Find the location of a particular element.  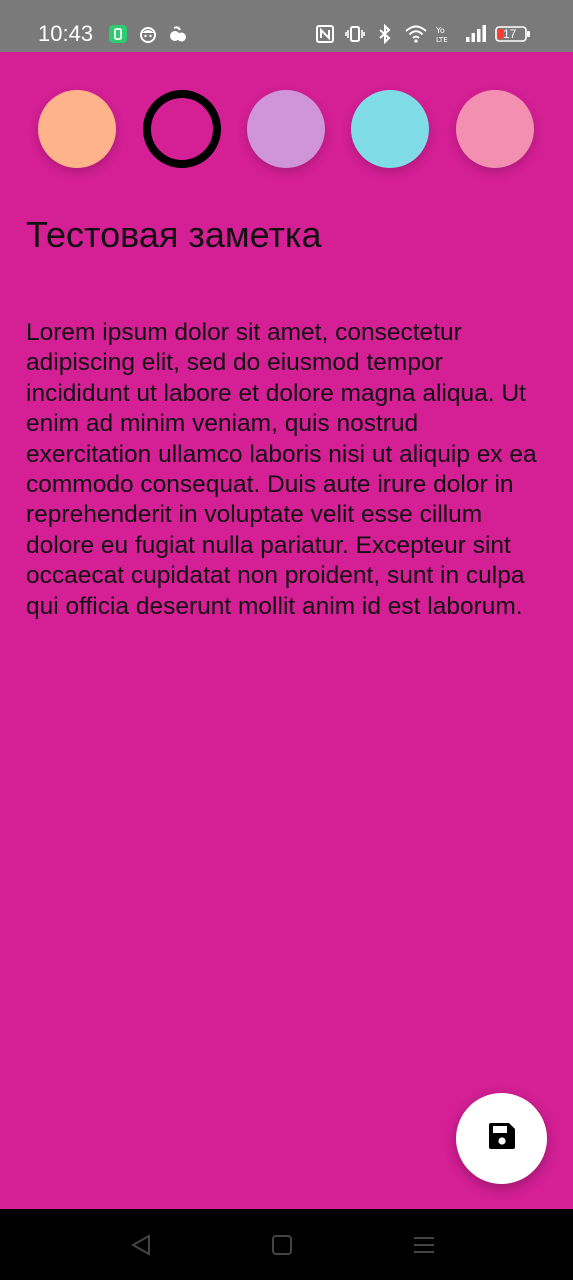

battery-icon: 17 is located at coordinates (513, 34).